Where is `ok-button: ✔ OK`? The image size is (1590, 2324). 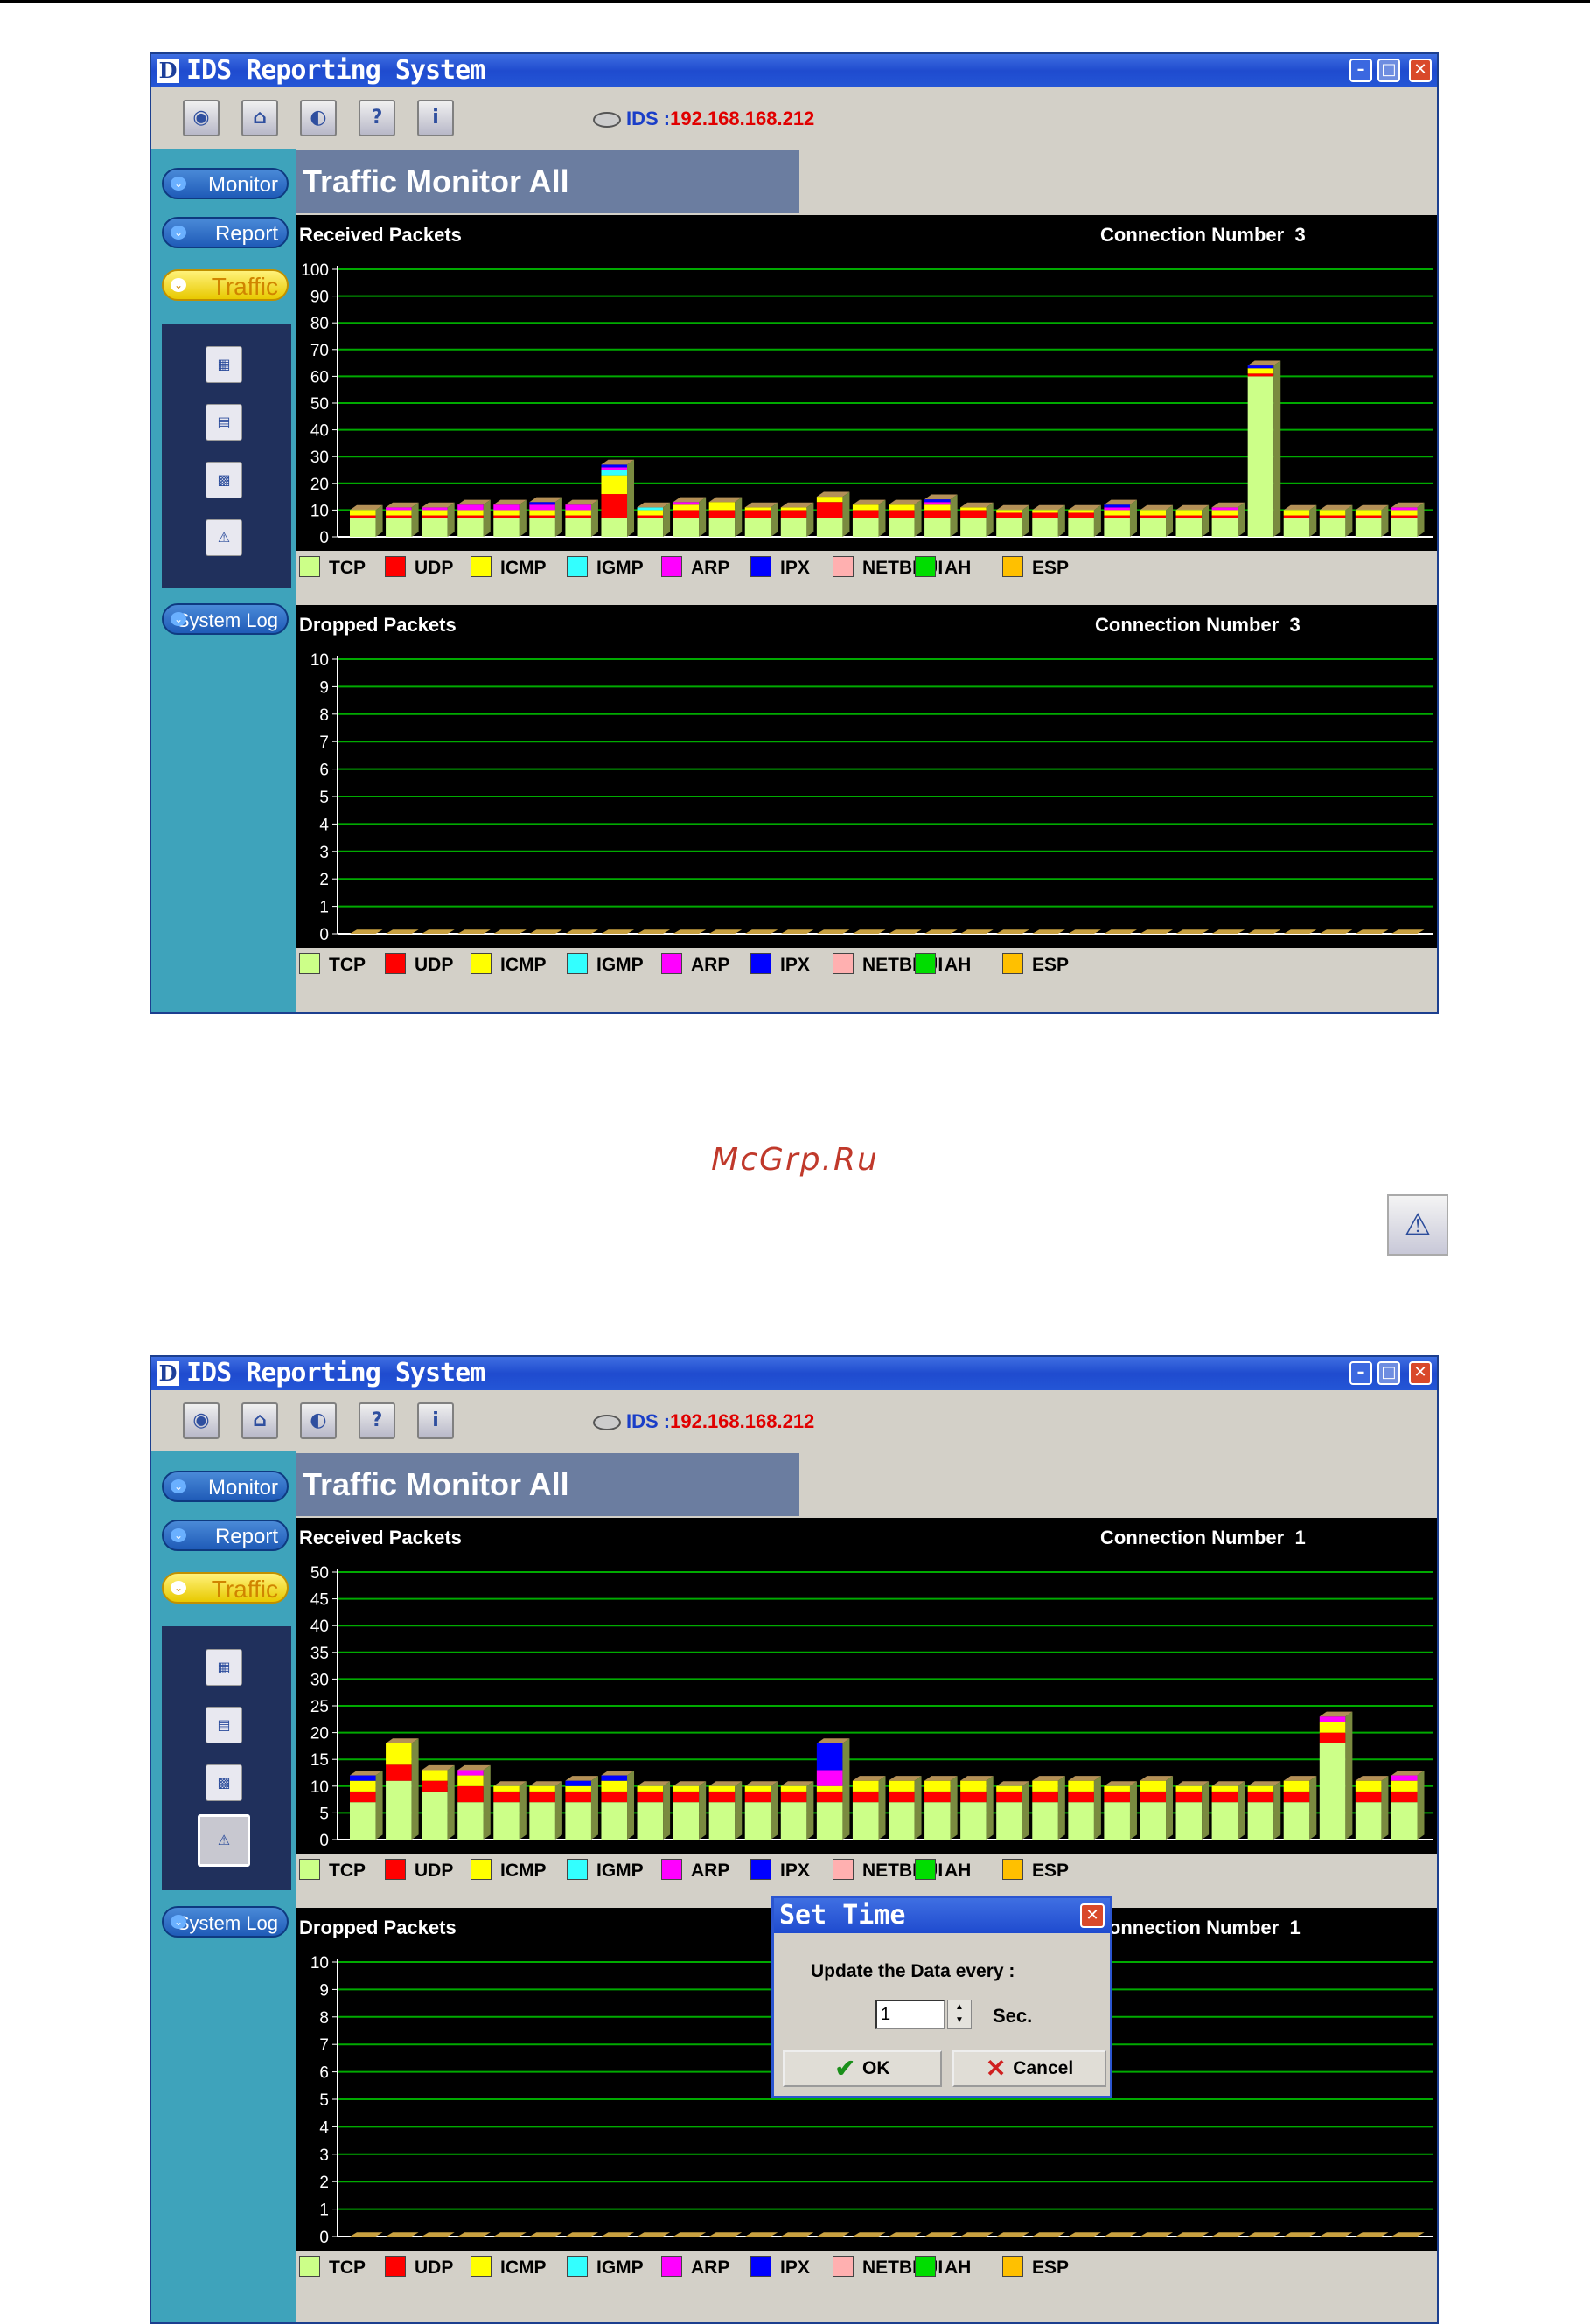
ok-button: ✔ OK is located at coordinates (862, 2068).